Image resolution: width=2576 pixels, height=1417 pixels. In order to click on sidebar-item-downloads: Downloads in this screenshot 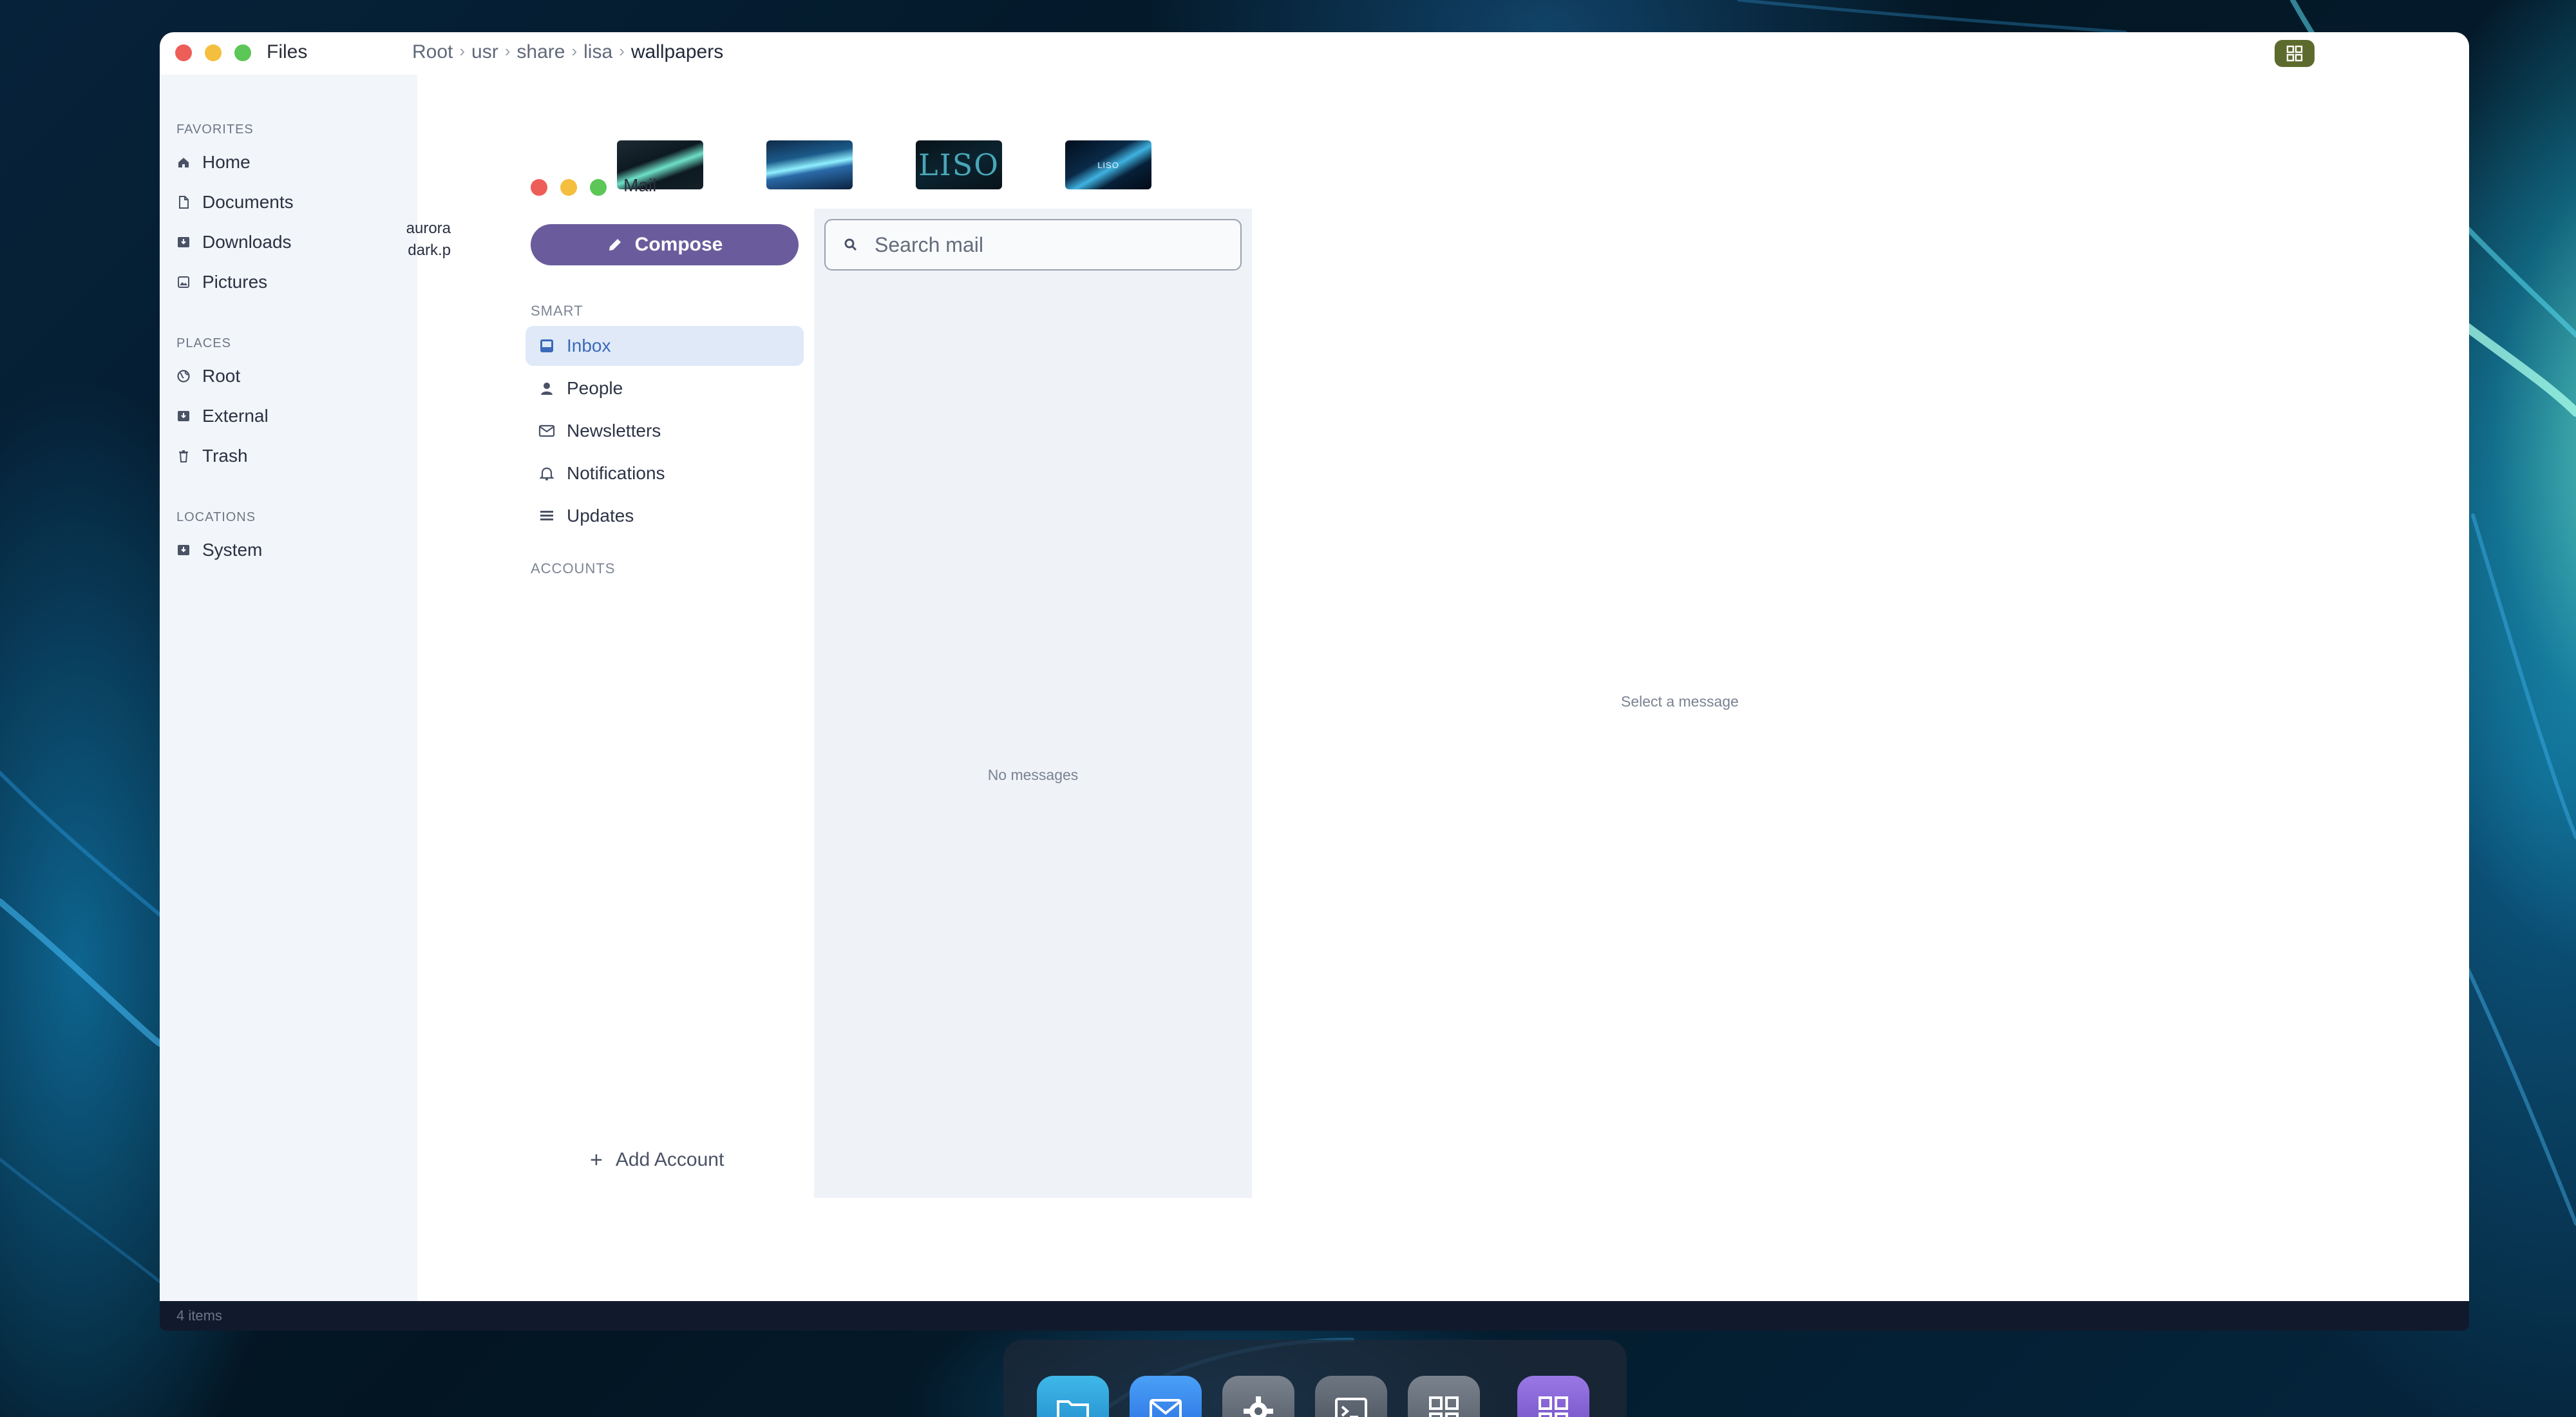, I will do `click(234, 242)`.